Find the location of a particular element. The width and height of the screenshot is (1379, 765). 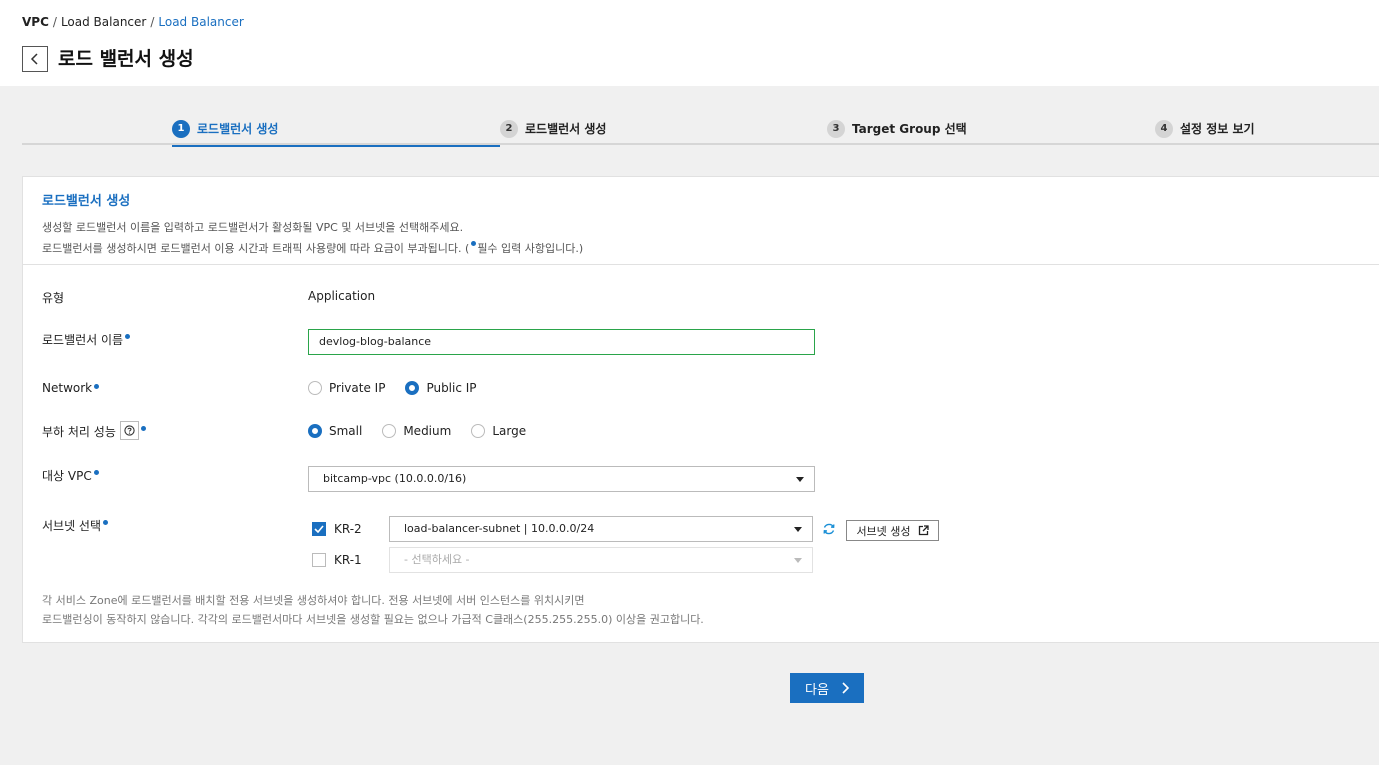

step-1: 1 로드밸런서 생성 is located at coordinates (336, 129).